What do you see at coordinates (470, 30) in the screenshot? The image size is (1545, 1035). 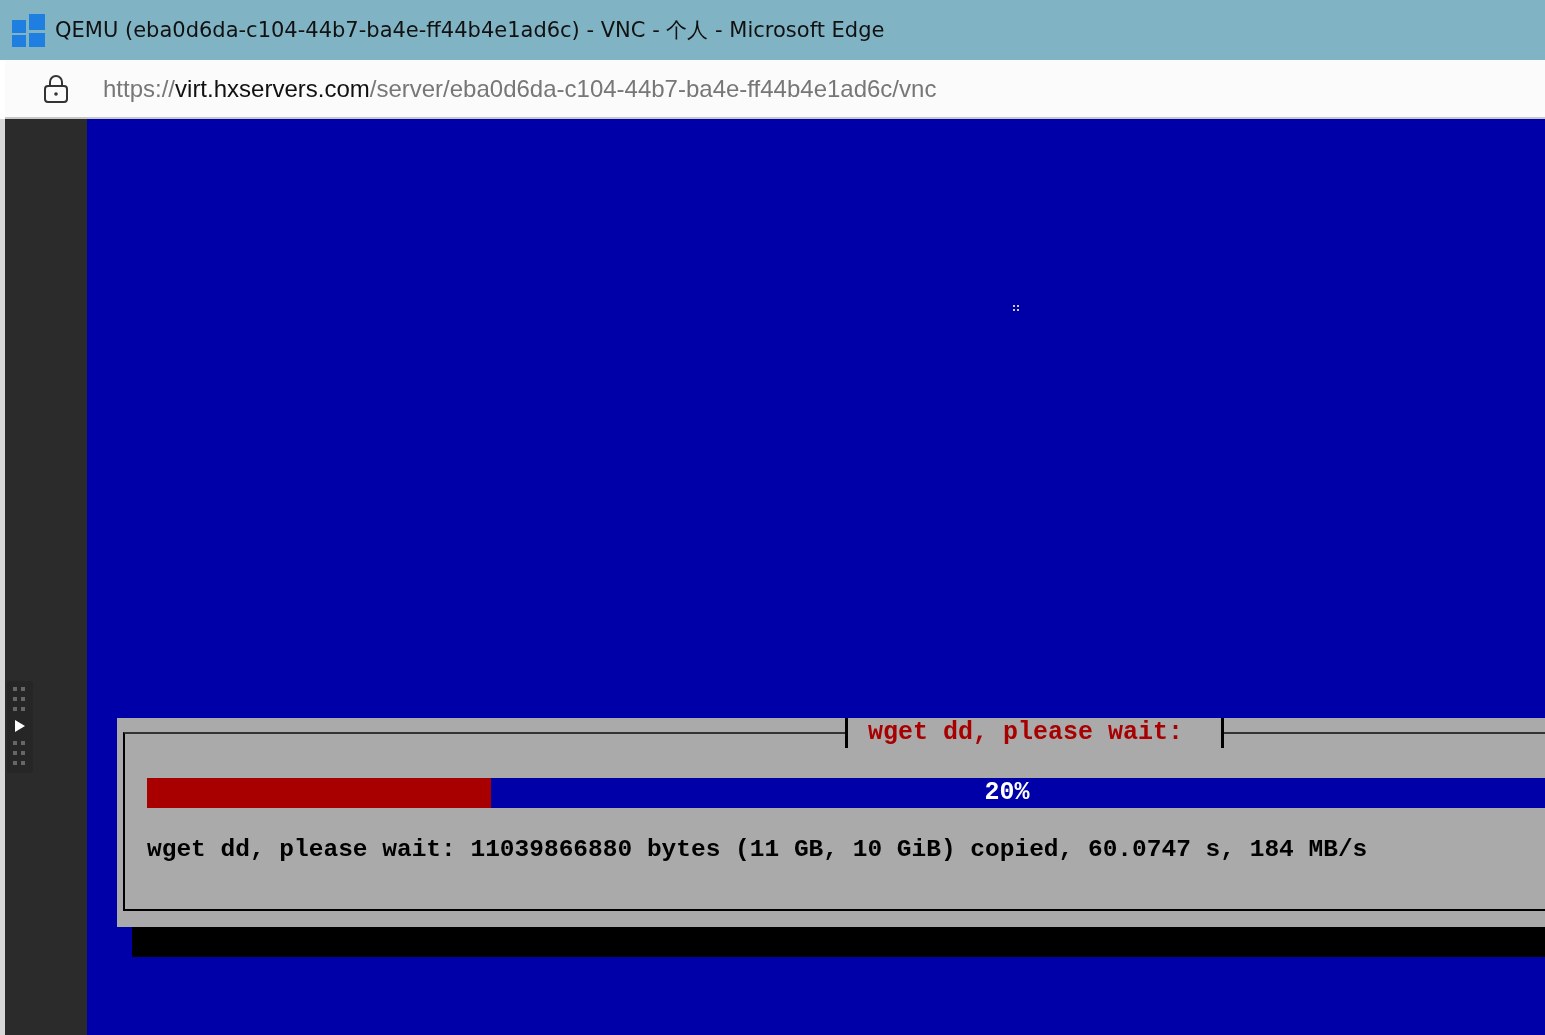 I see `window-title: QEMU (eba0d6da-c104-44b7-ba4e-ff44b4e1ad6c) - VNC - 个人 - Microsoft Edge` at bounding box center [470, 30].